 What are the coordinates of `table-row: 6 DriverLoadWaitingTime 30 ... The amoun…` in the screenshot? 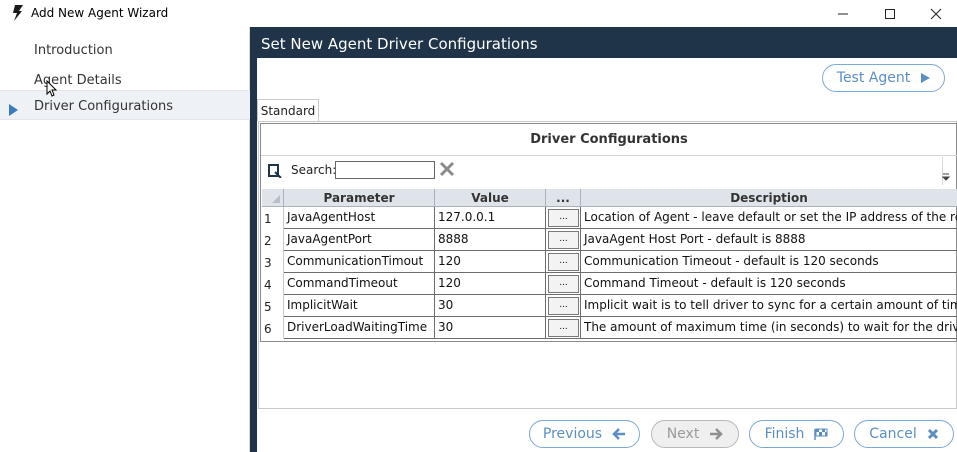 It's located at (609, 328).